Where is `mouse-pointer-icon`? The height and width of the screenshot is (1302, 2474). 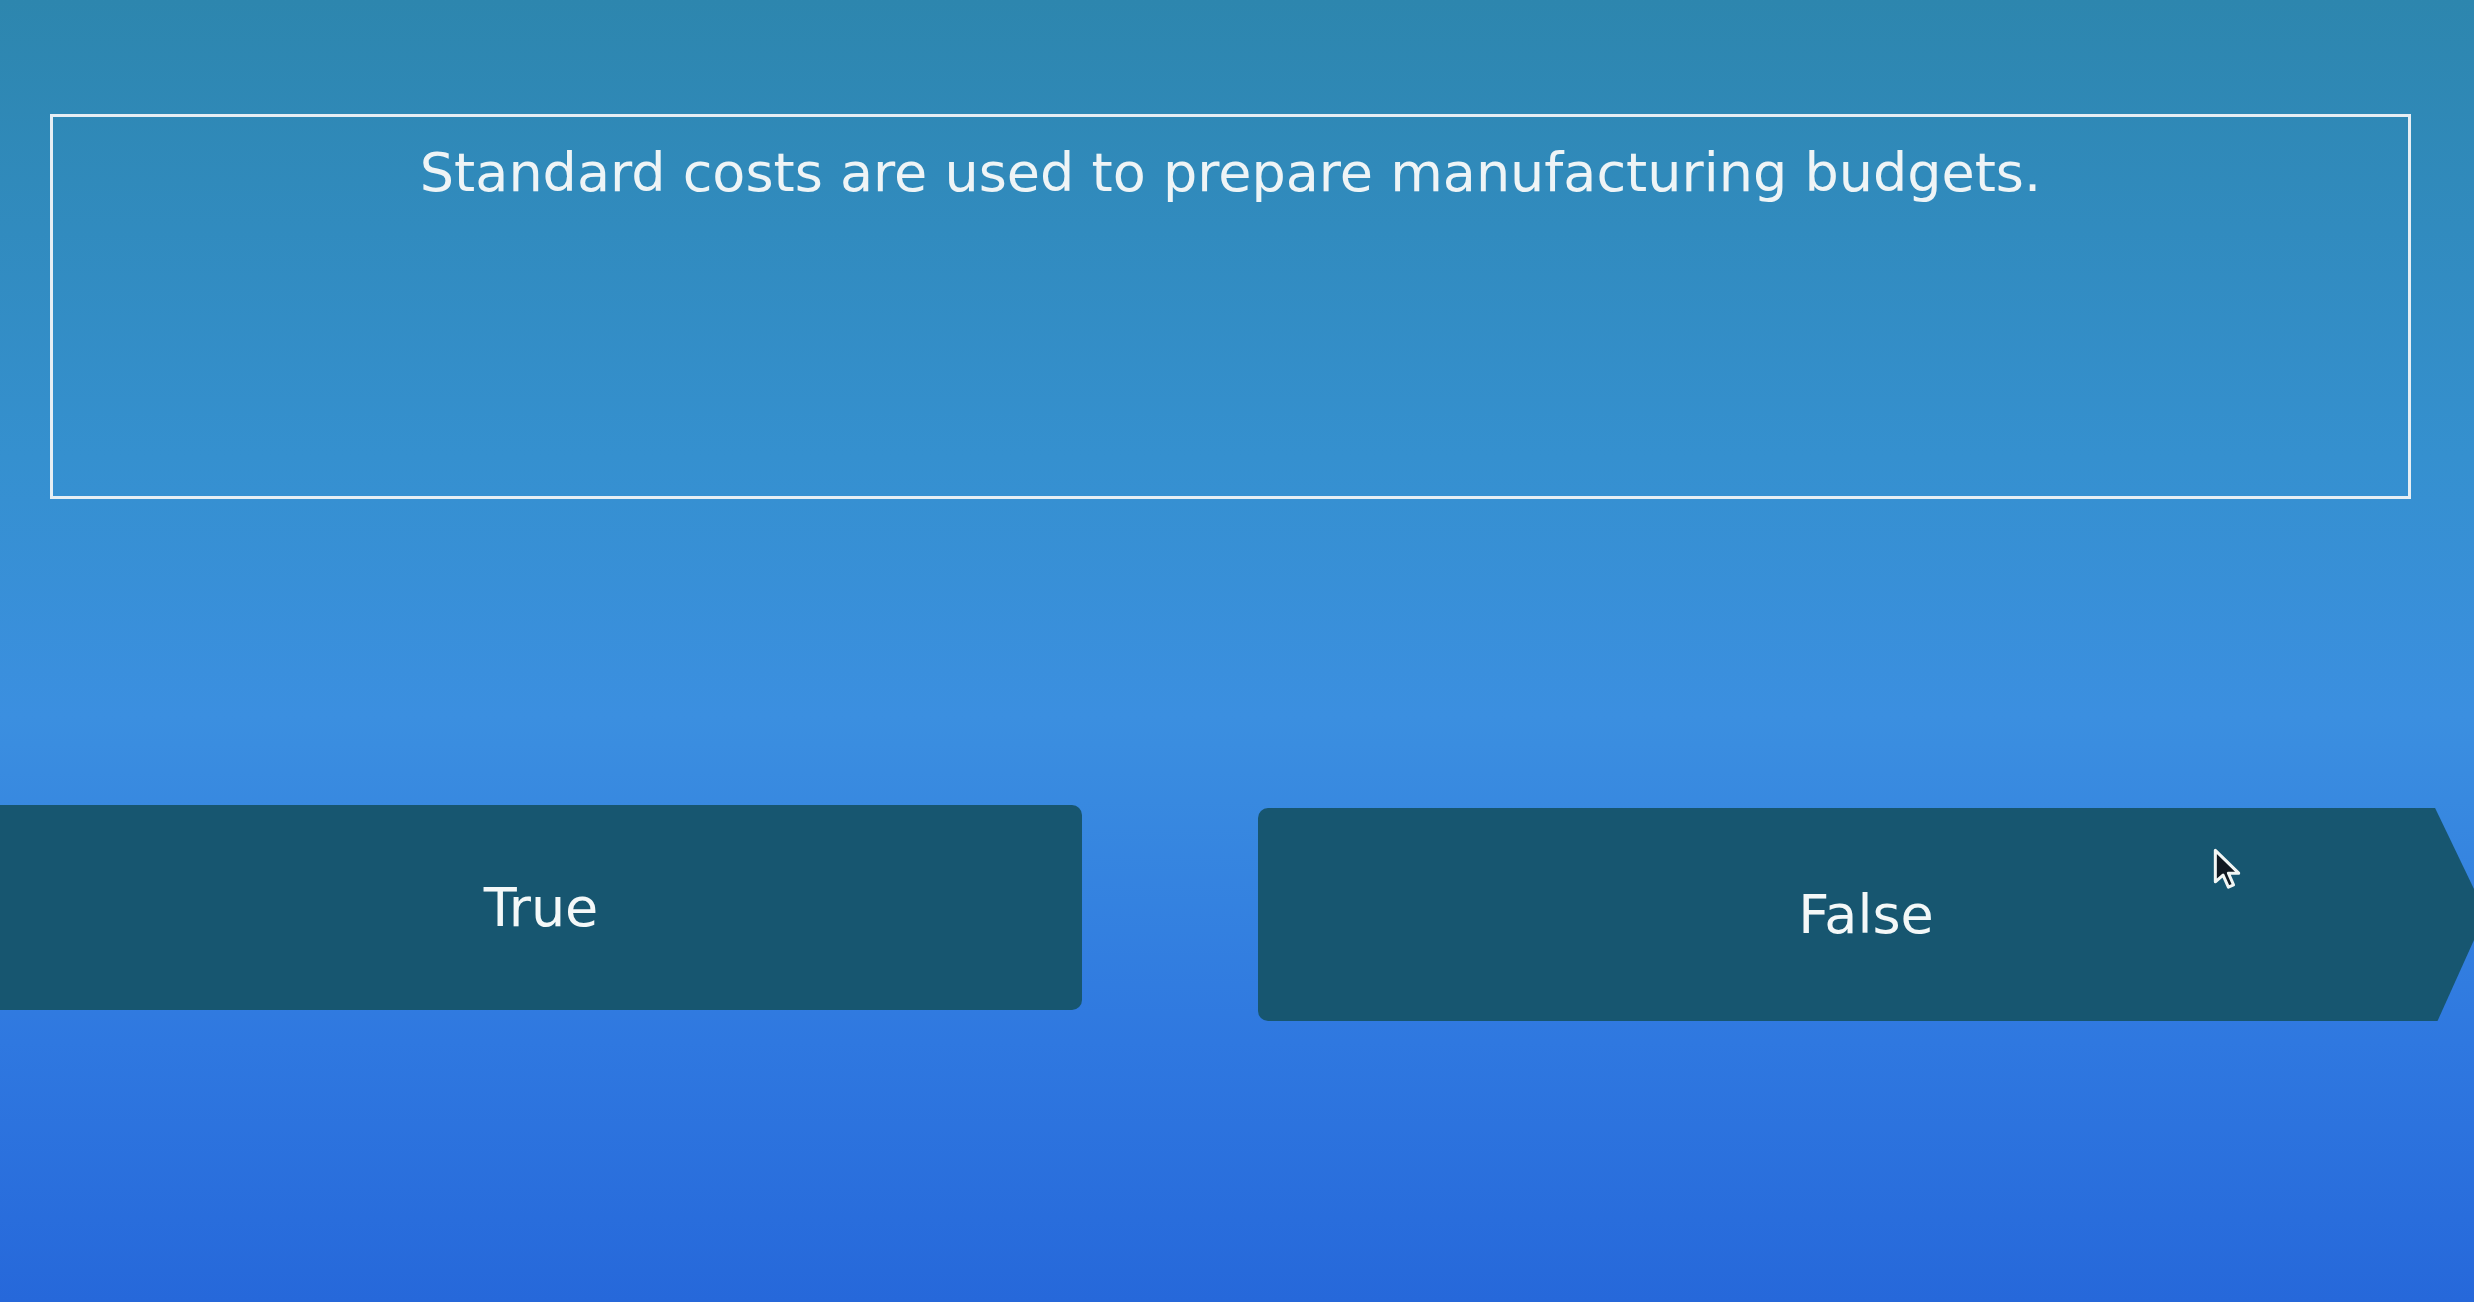 mouse-pointer-icon is located at coordinates (2227, 869).